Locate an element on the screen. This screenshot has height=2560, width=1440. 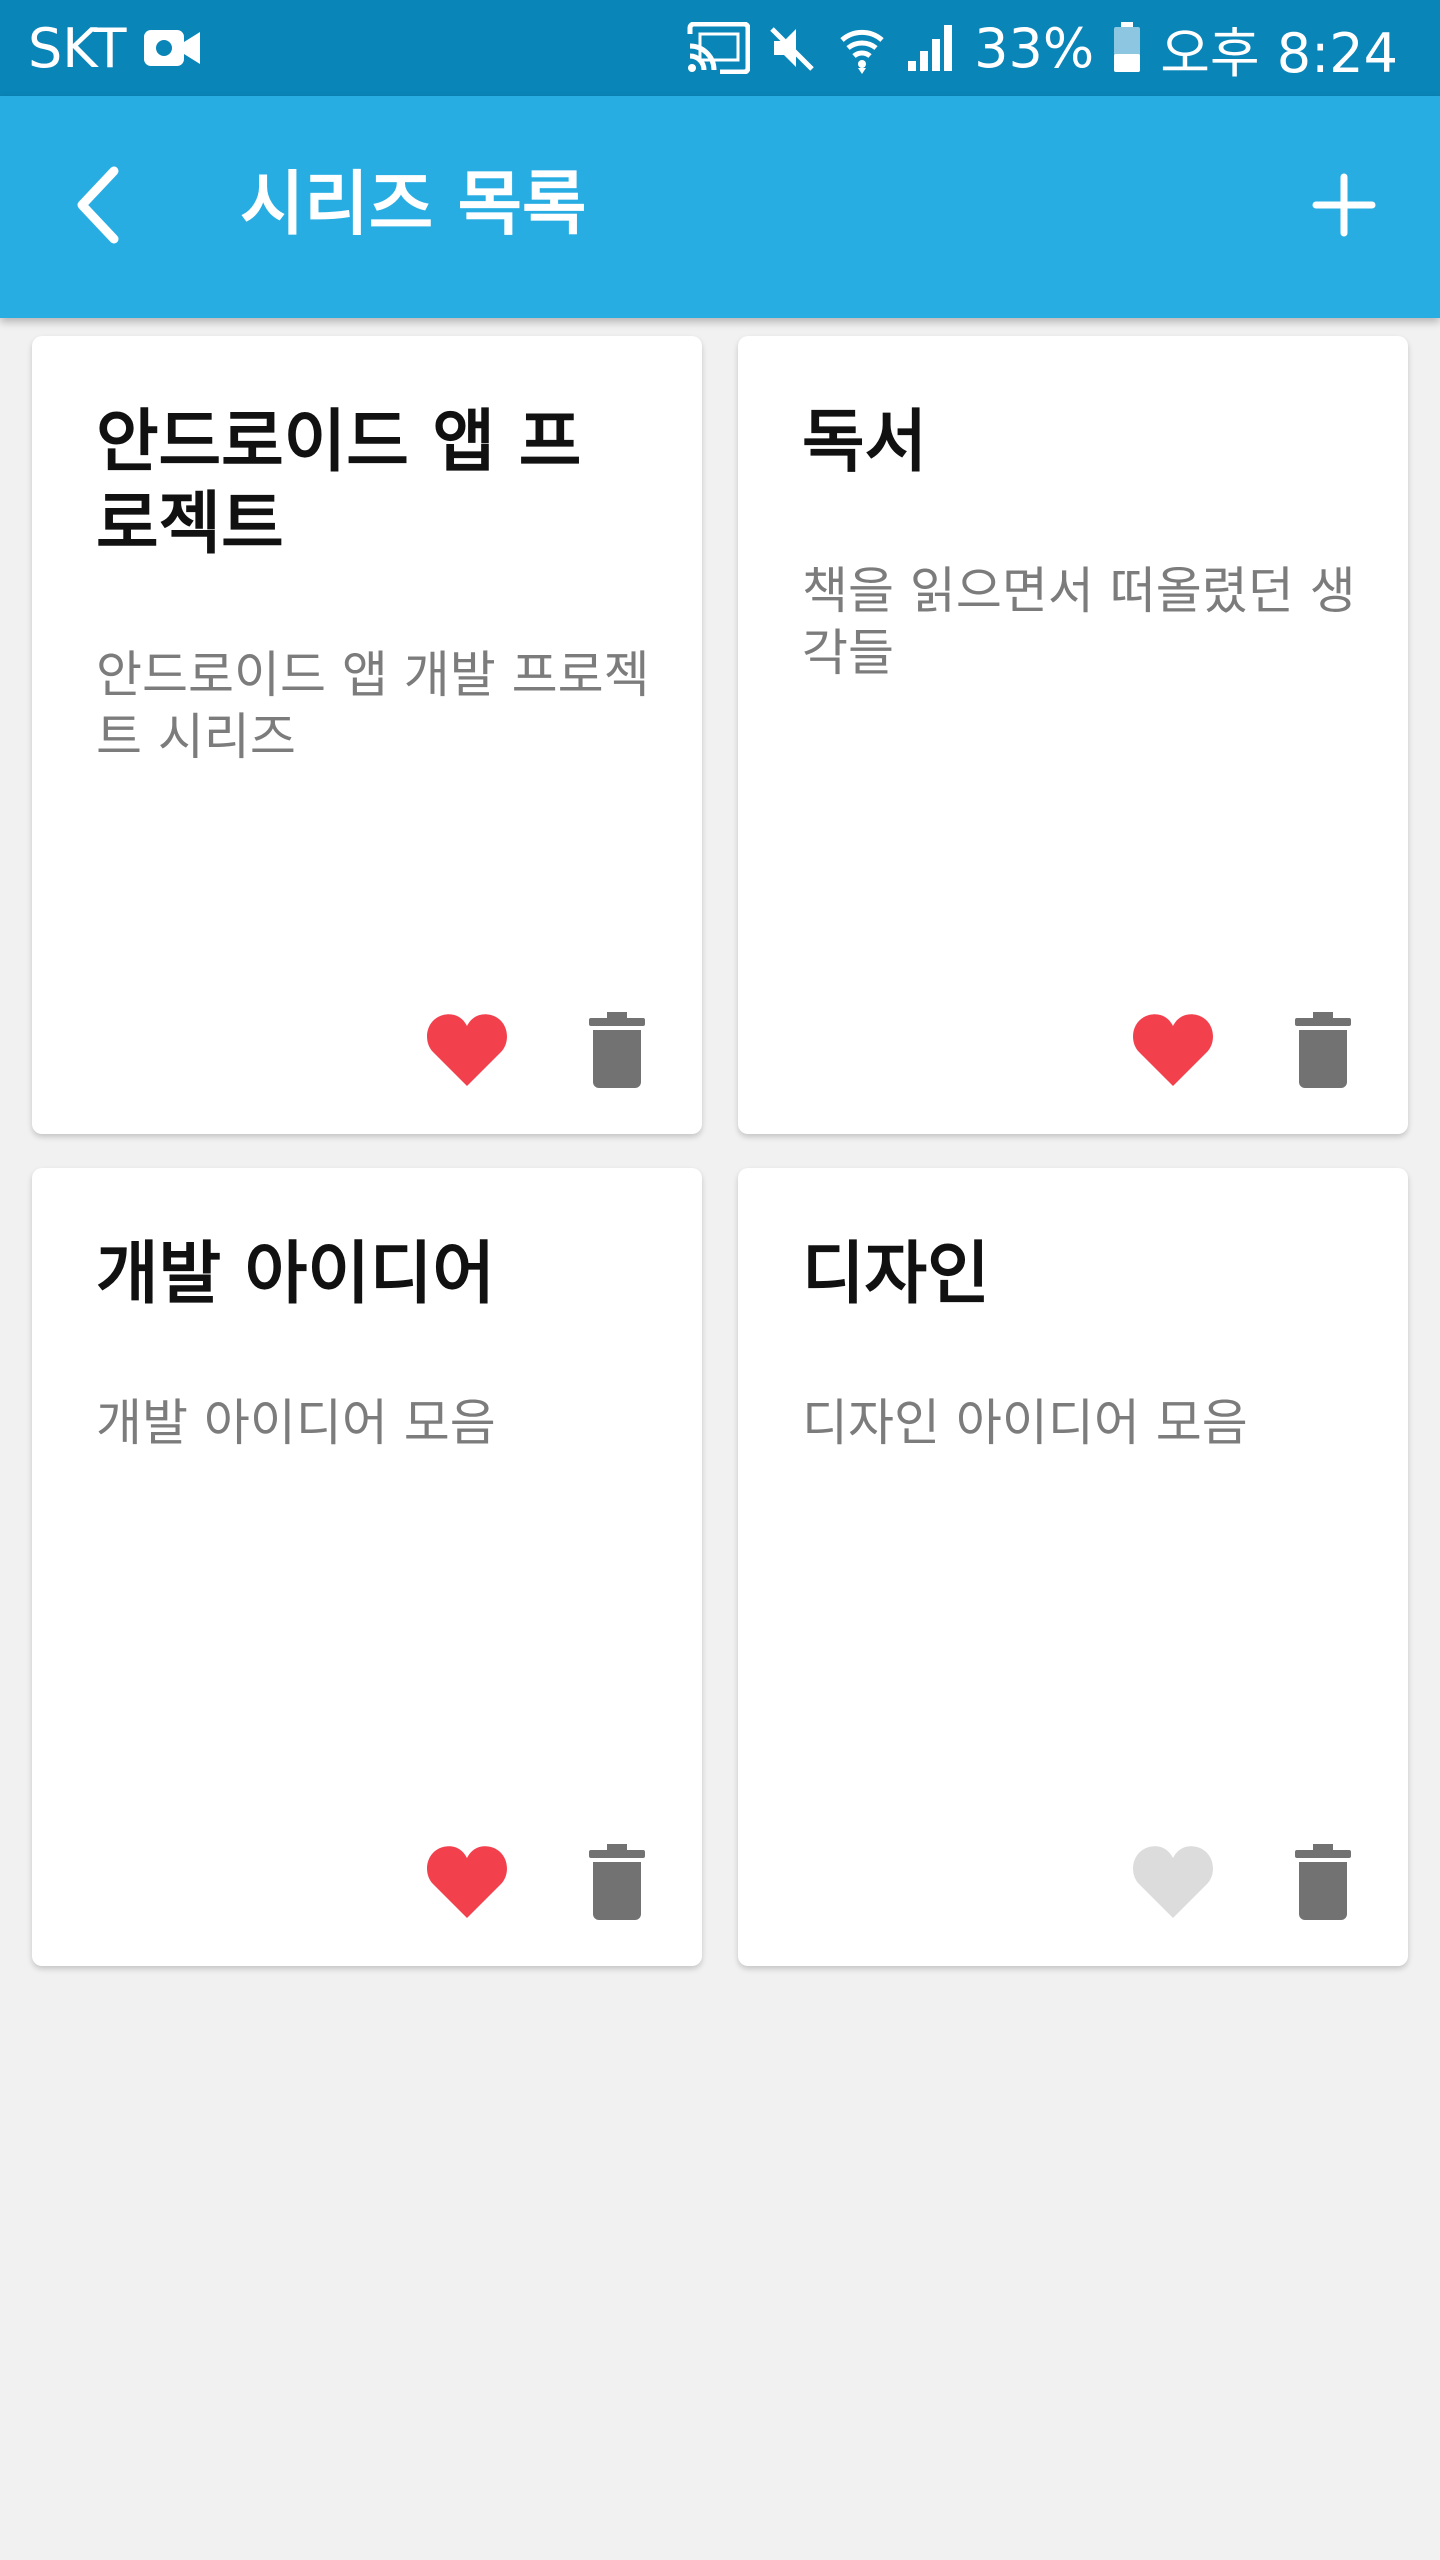
clock: 오후 8:24 is located at coordinates (1279, 53).